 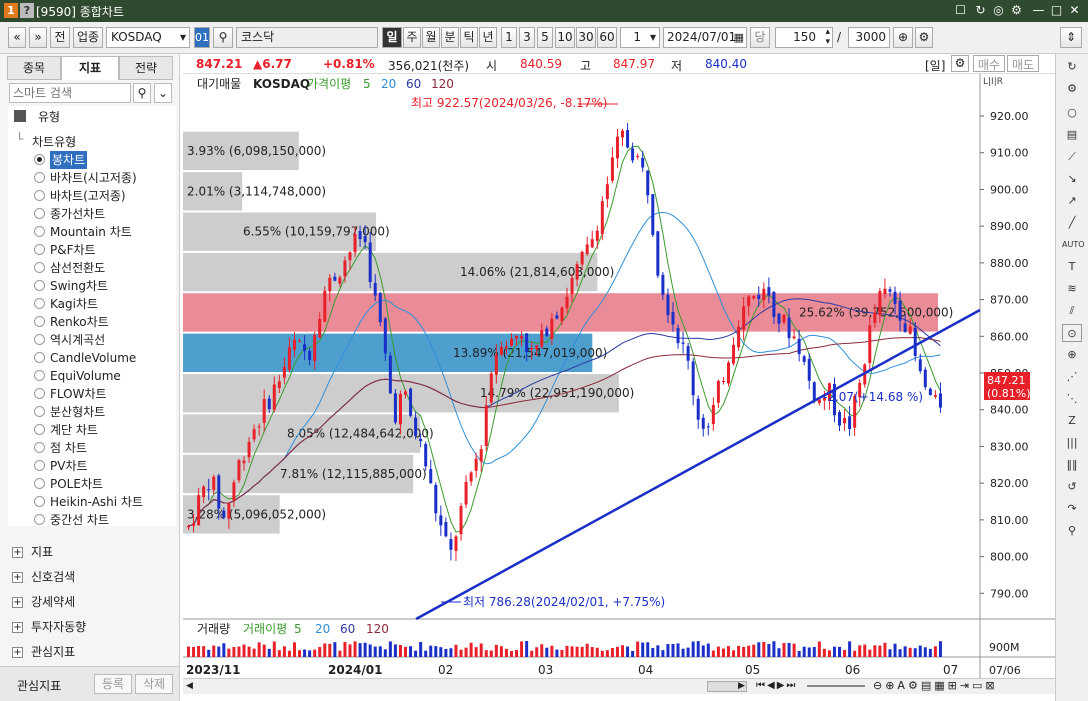 I want to click on fib-tool-icon: ≋, so click(x=1072, y=289).